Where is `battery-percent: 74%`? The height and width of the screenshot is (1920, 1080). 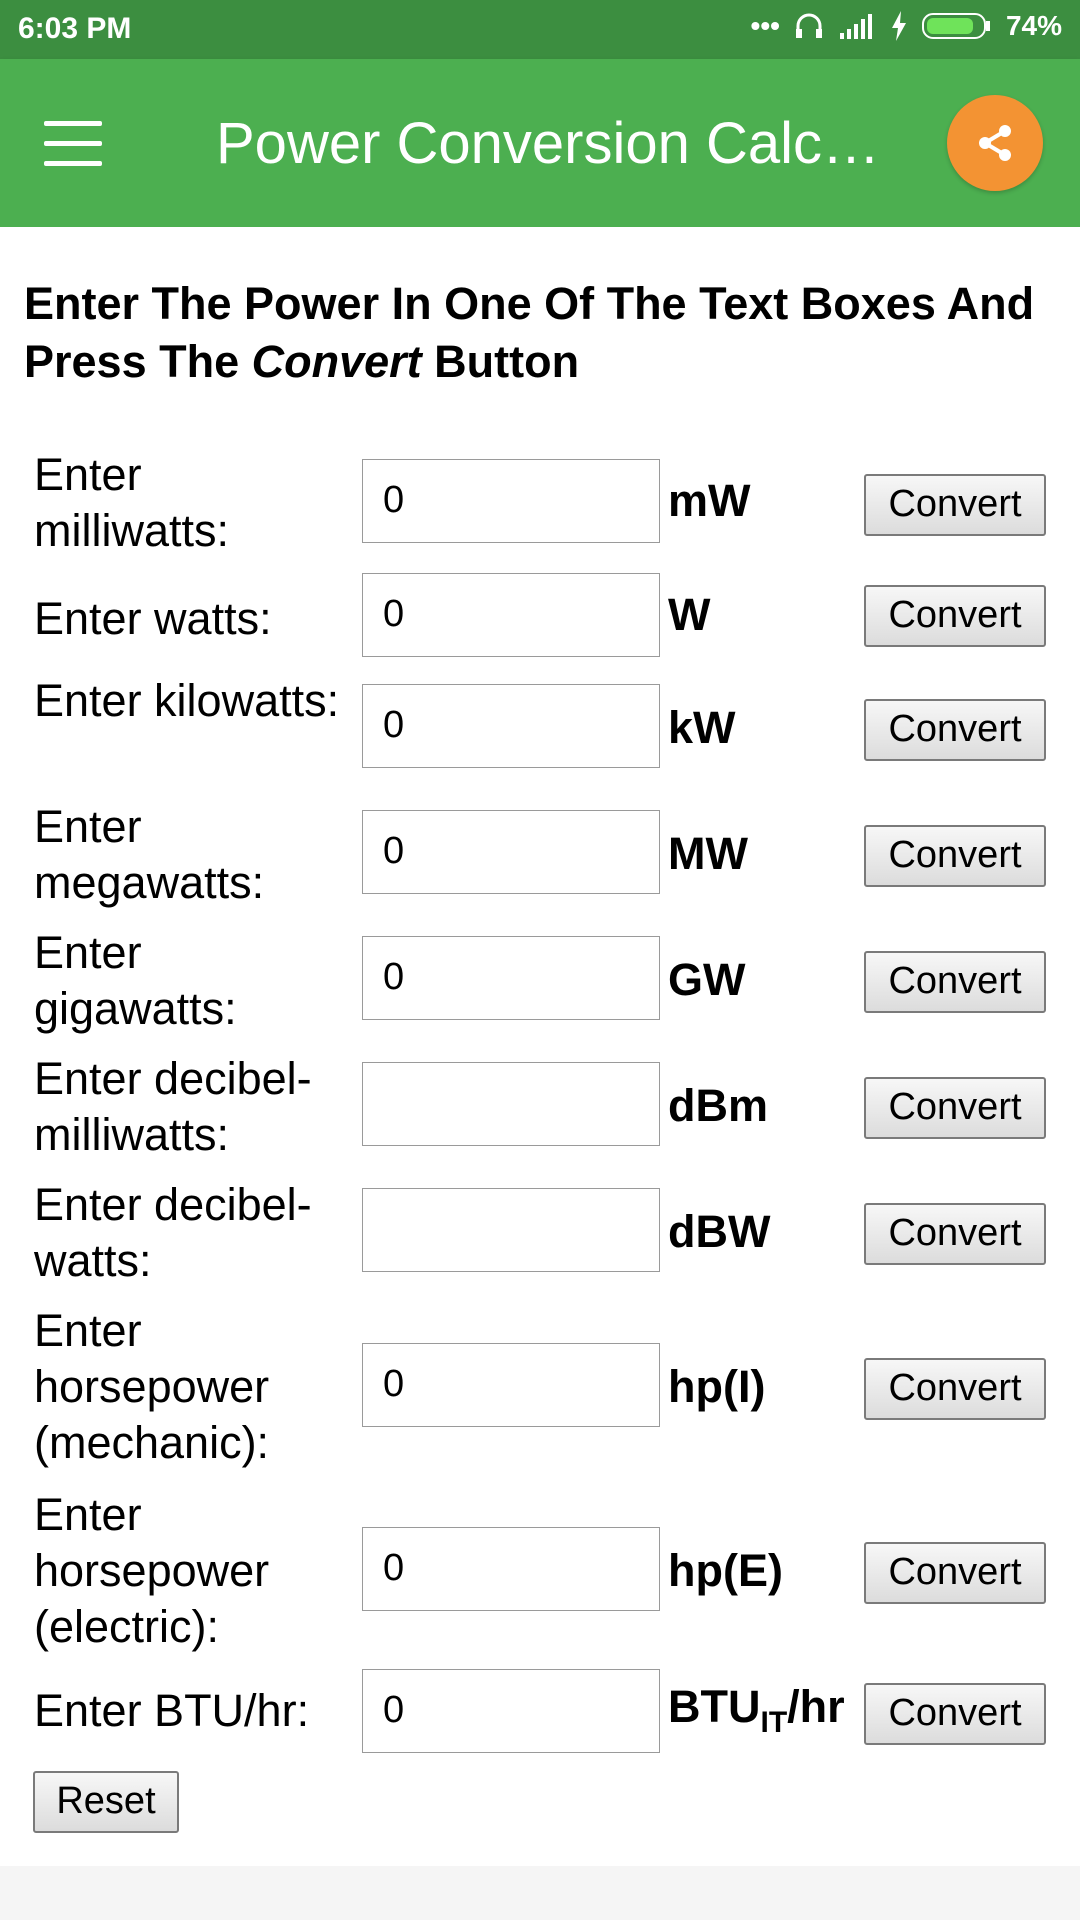
battery-percent: 74% is located at coordinates (1033, 25).